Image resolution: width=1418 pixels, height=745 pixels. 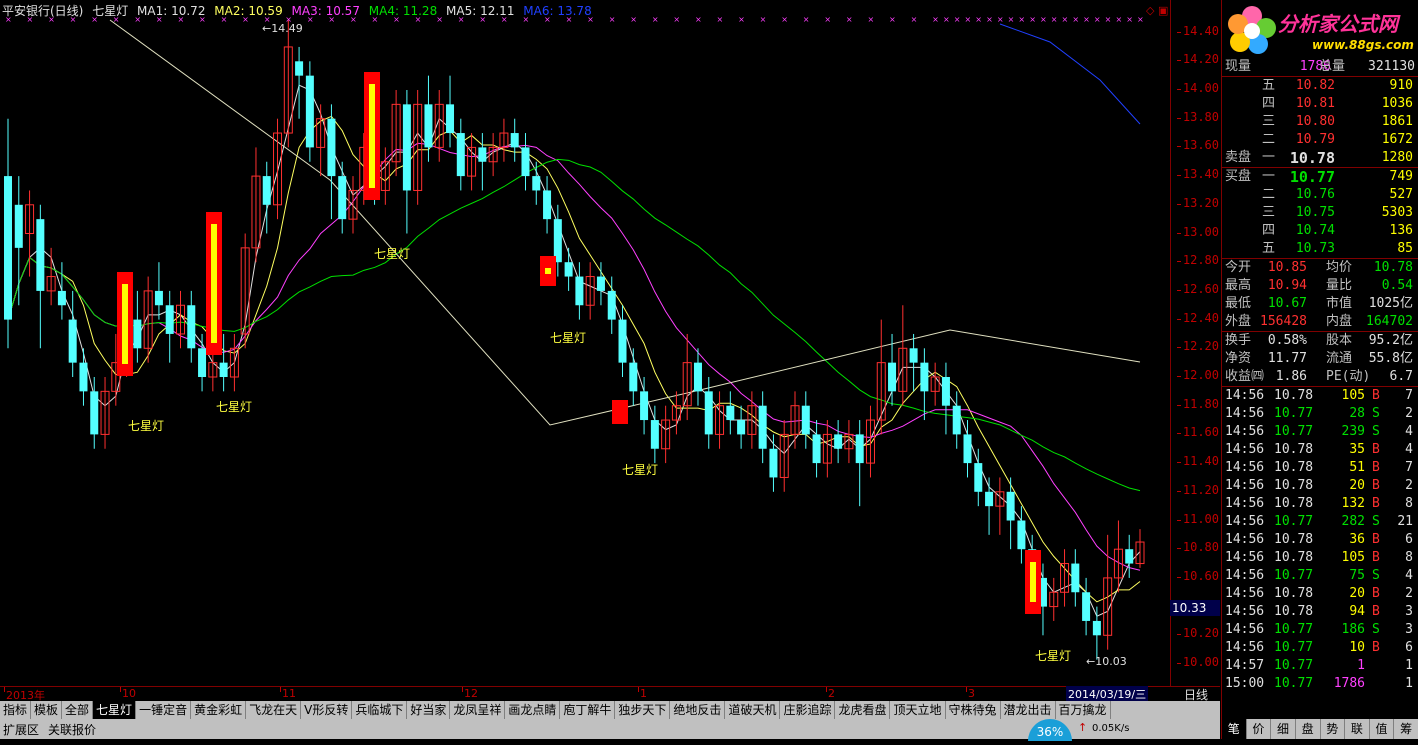 I want to click on ask-row: 三 10.80 1861, so click(x=1318, y=122).